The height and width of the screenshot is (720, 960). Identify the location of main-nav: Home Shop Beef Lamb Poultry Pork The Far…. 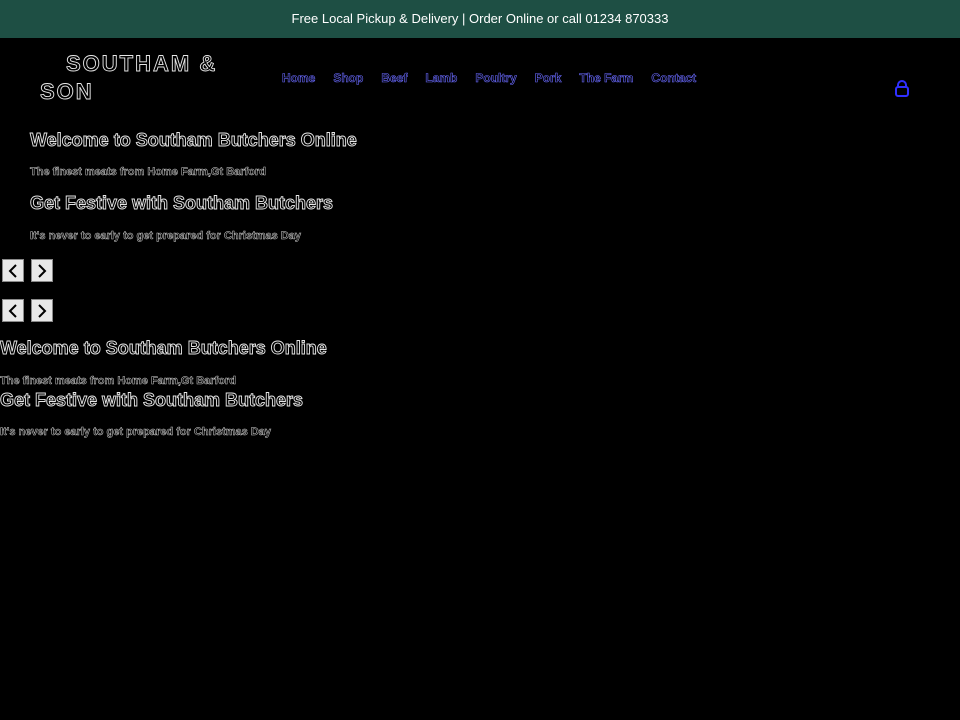
(489, 78).